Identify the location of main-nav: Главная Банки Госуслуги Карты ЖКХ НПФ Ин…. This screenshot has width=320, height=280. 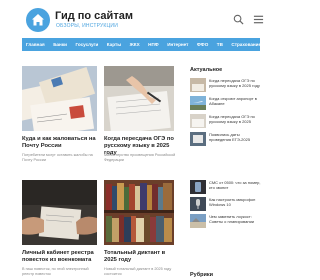
(156, 44).